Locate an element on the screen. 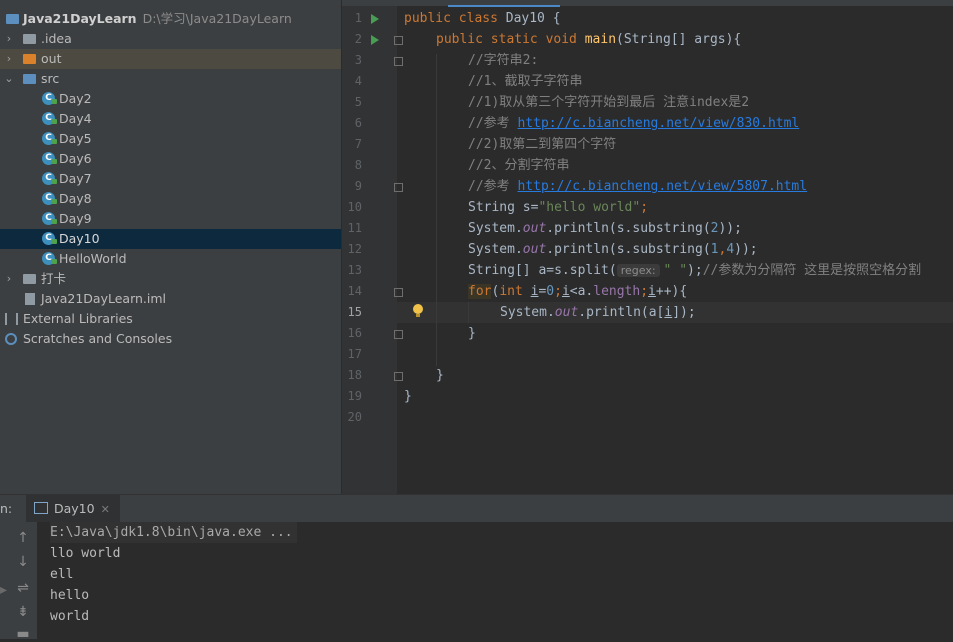 The image size is (953, 642). tree-item-day9: C Day9 is located at coordinates (170, 219).